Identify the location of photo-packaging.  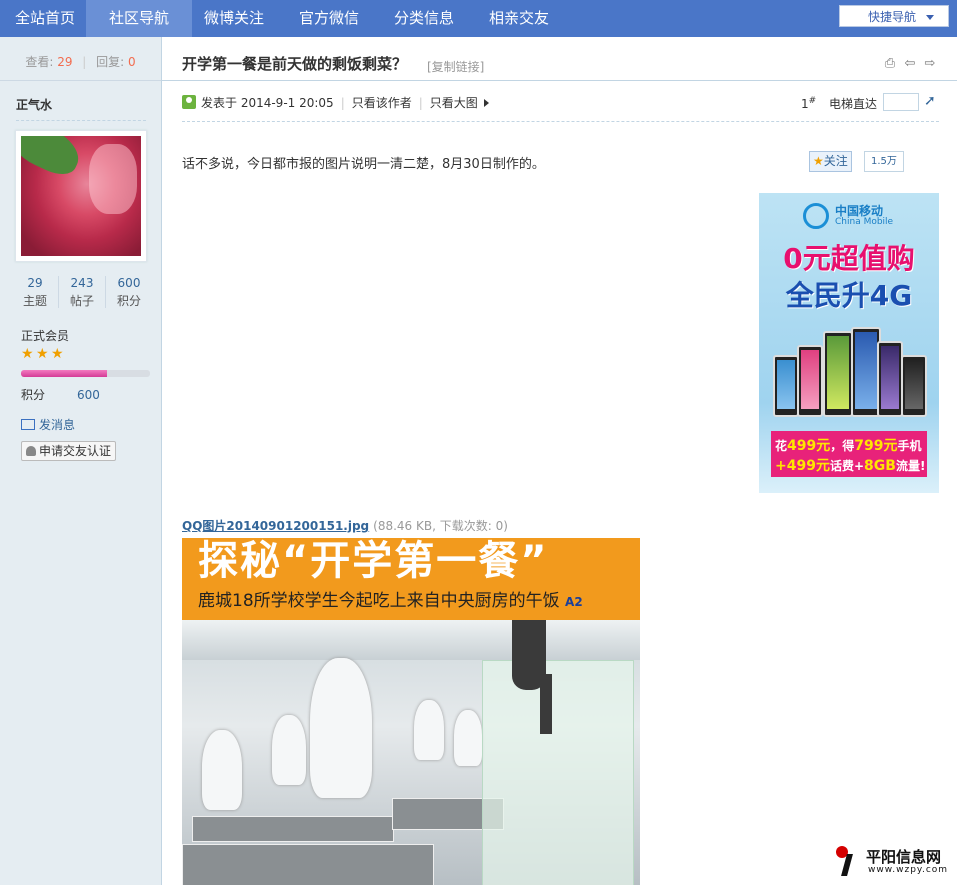
(558, 772).